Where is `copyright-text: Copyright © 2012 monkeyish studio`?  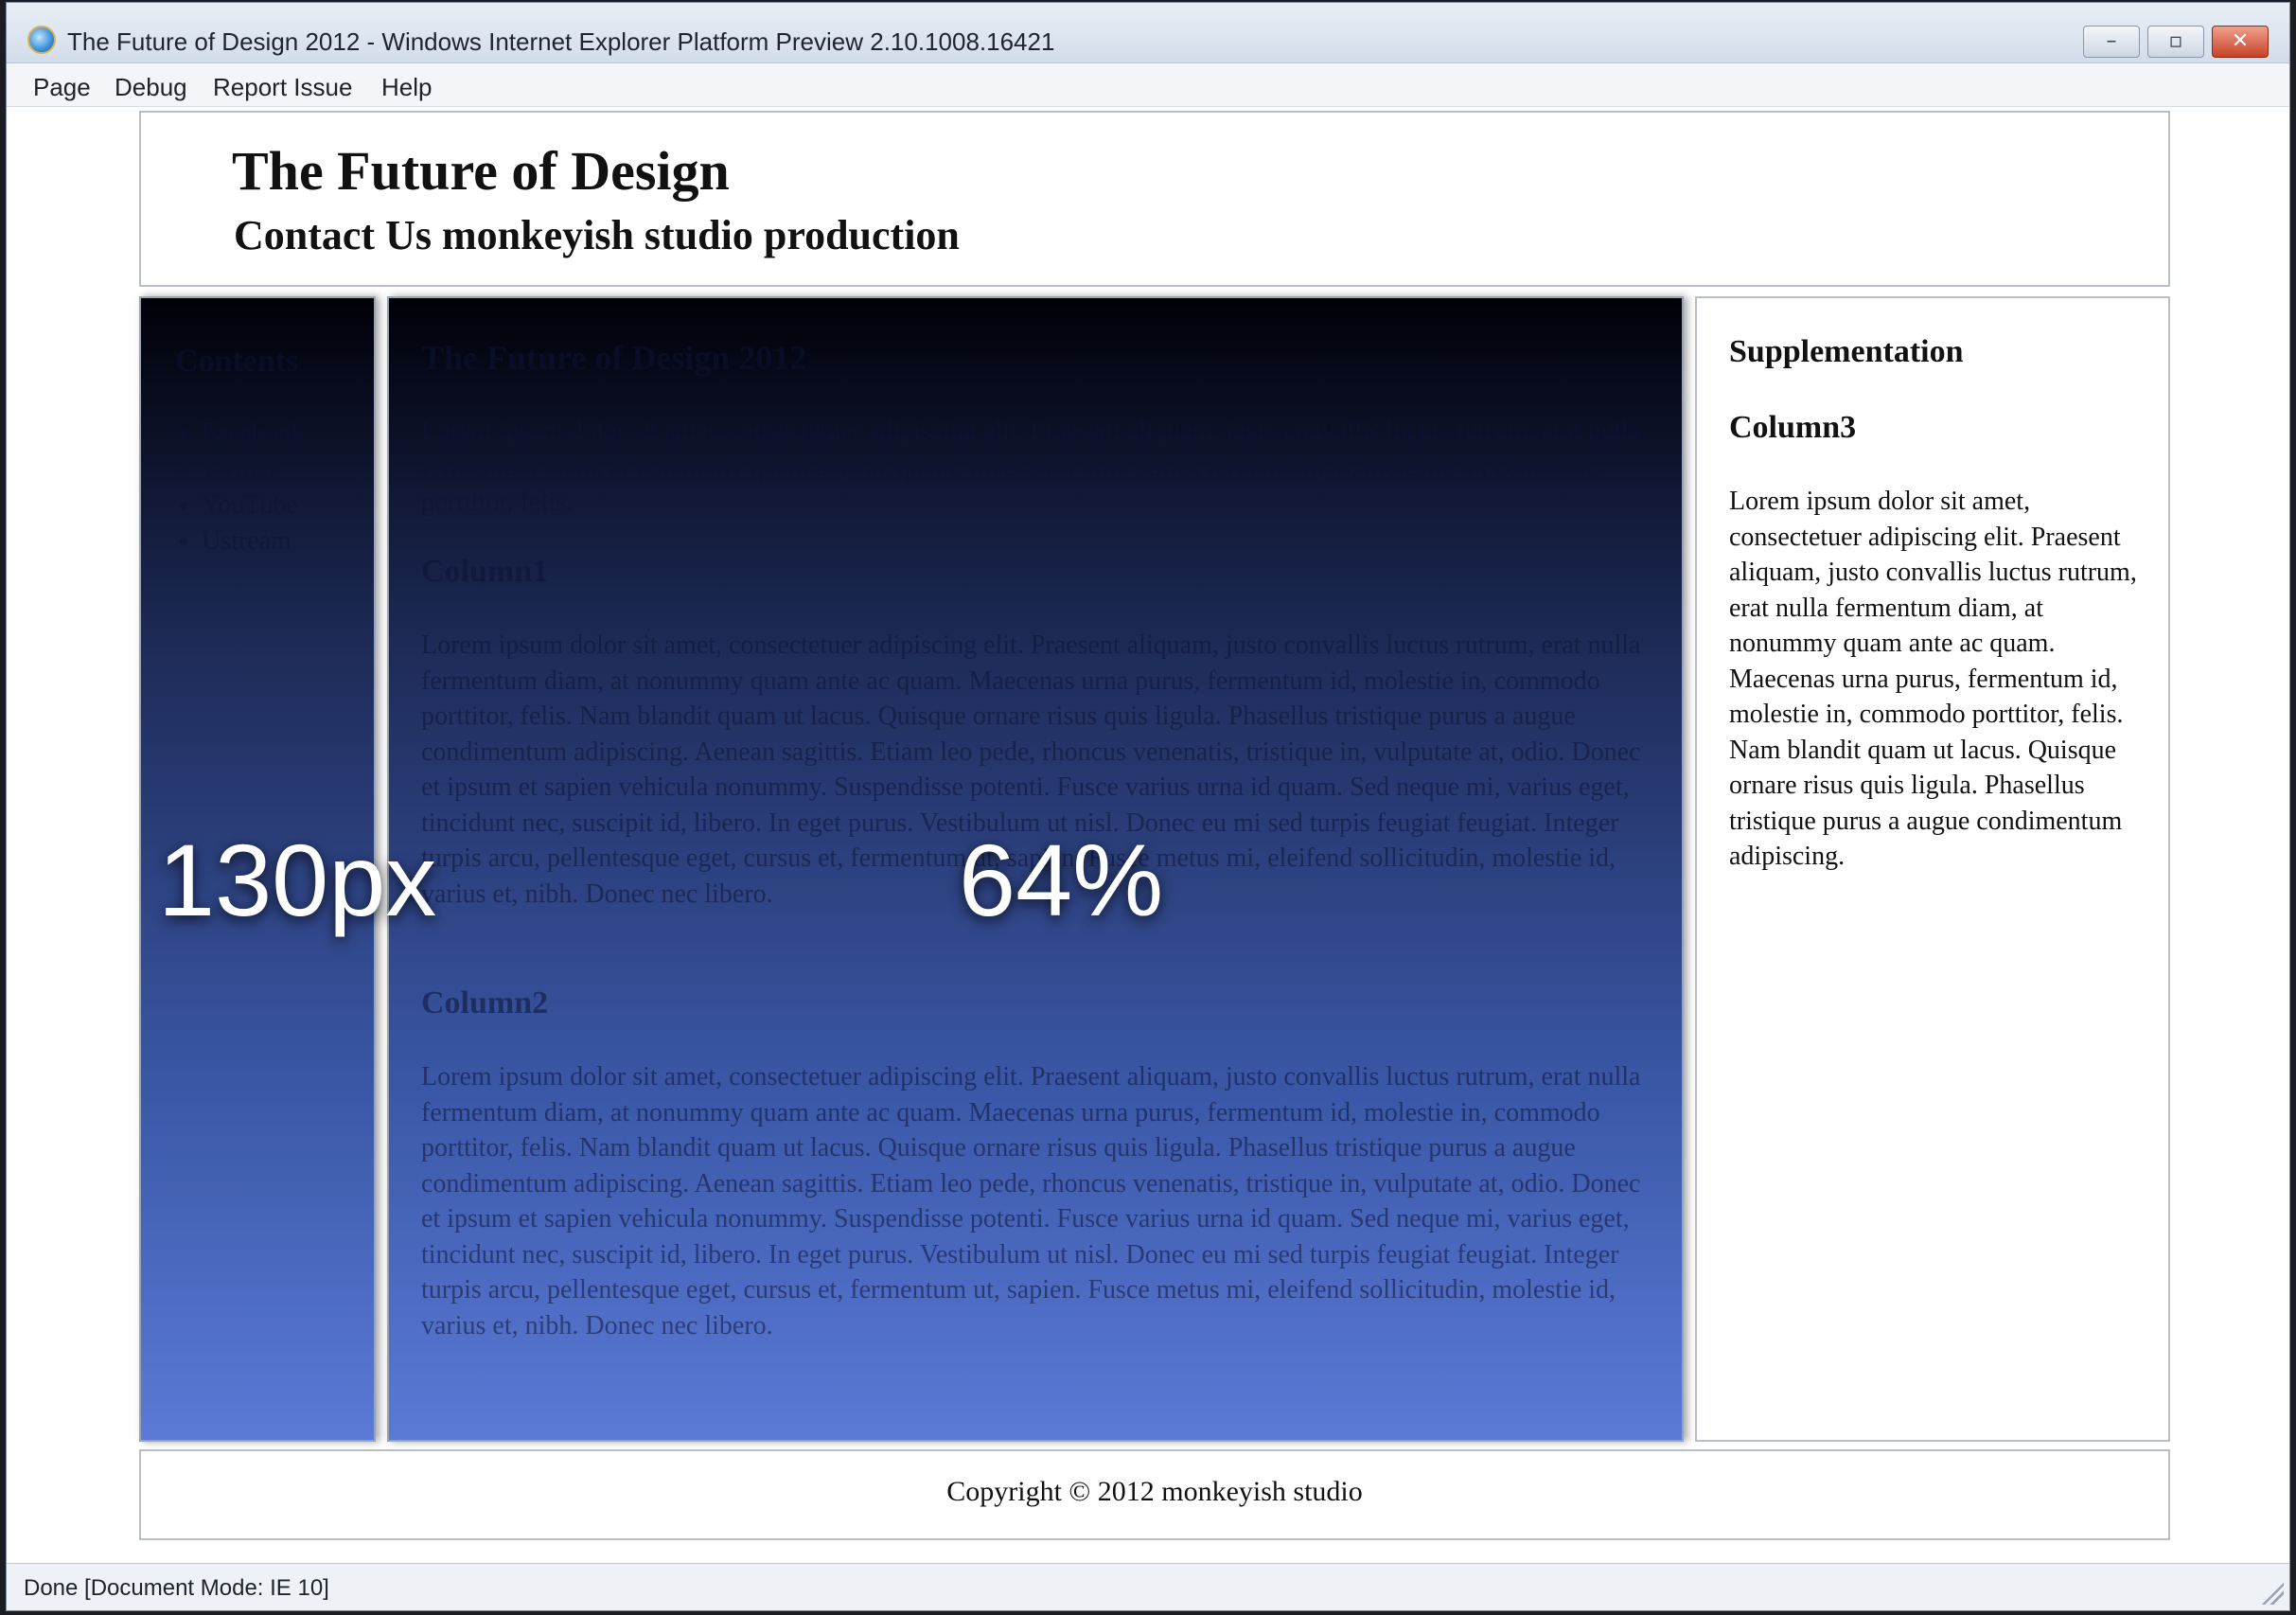
copyright-text: Copyright © 2012 monkeyish studio is located at coordinates (1154, 1491).